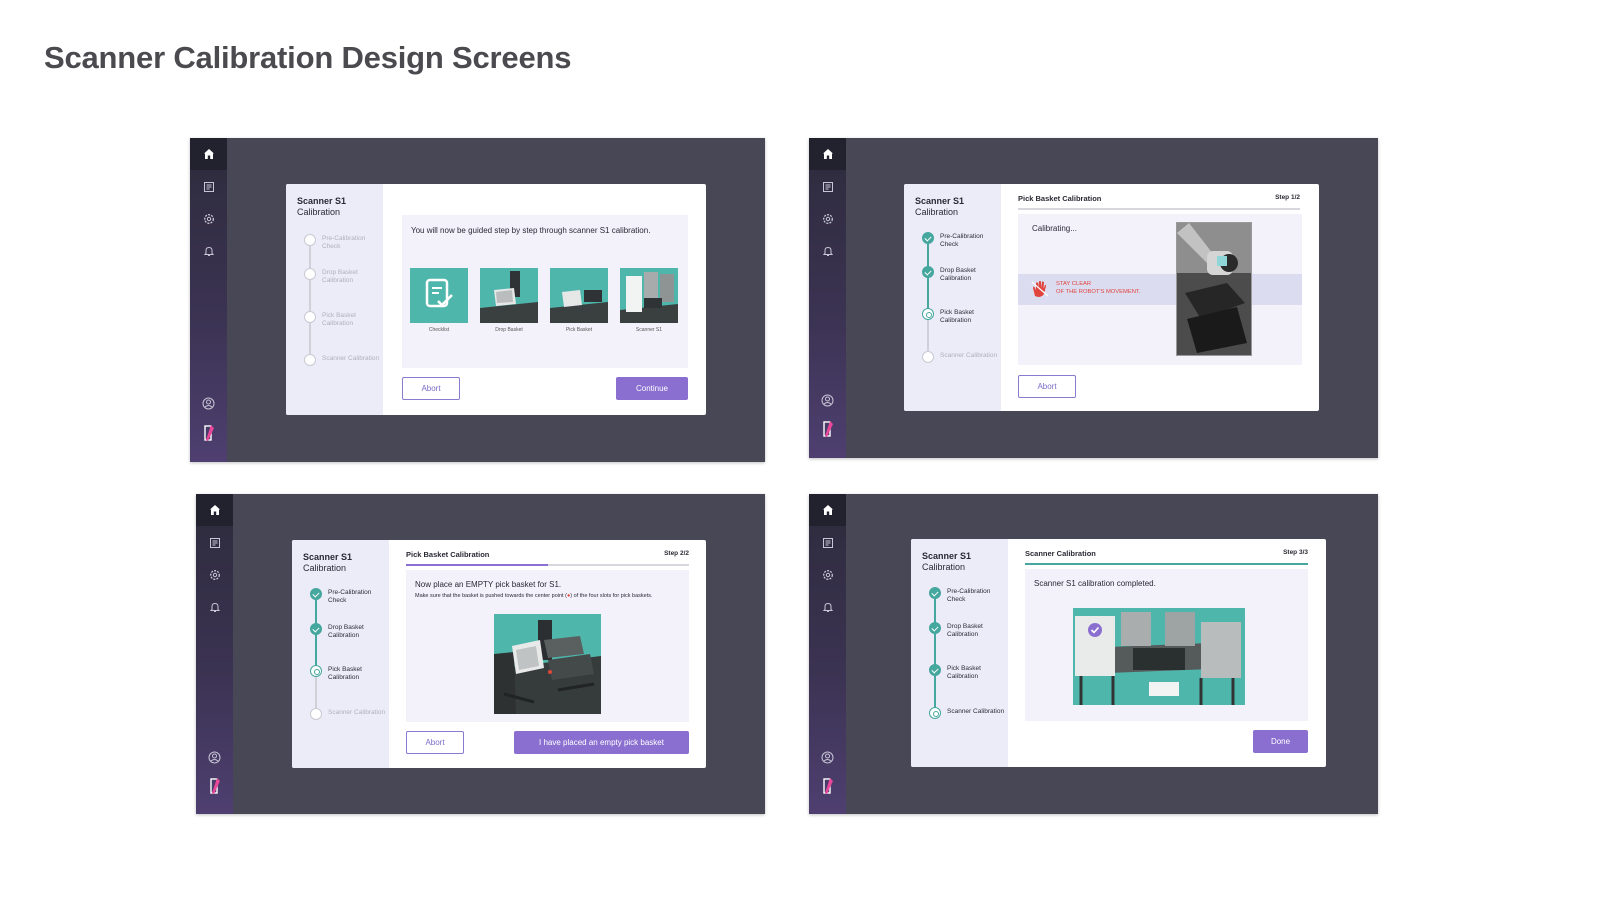 This screenshot has height=900, width=1600. What do you see at coordinates (547, 664) in the screenshot?
I see `basket-placement-image` at bounding box center [547, 664].